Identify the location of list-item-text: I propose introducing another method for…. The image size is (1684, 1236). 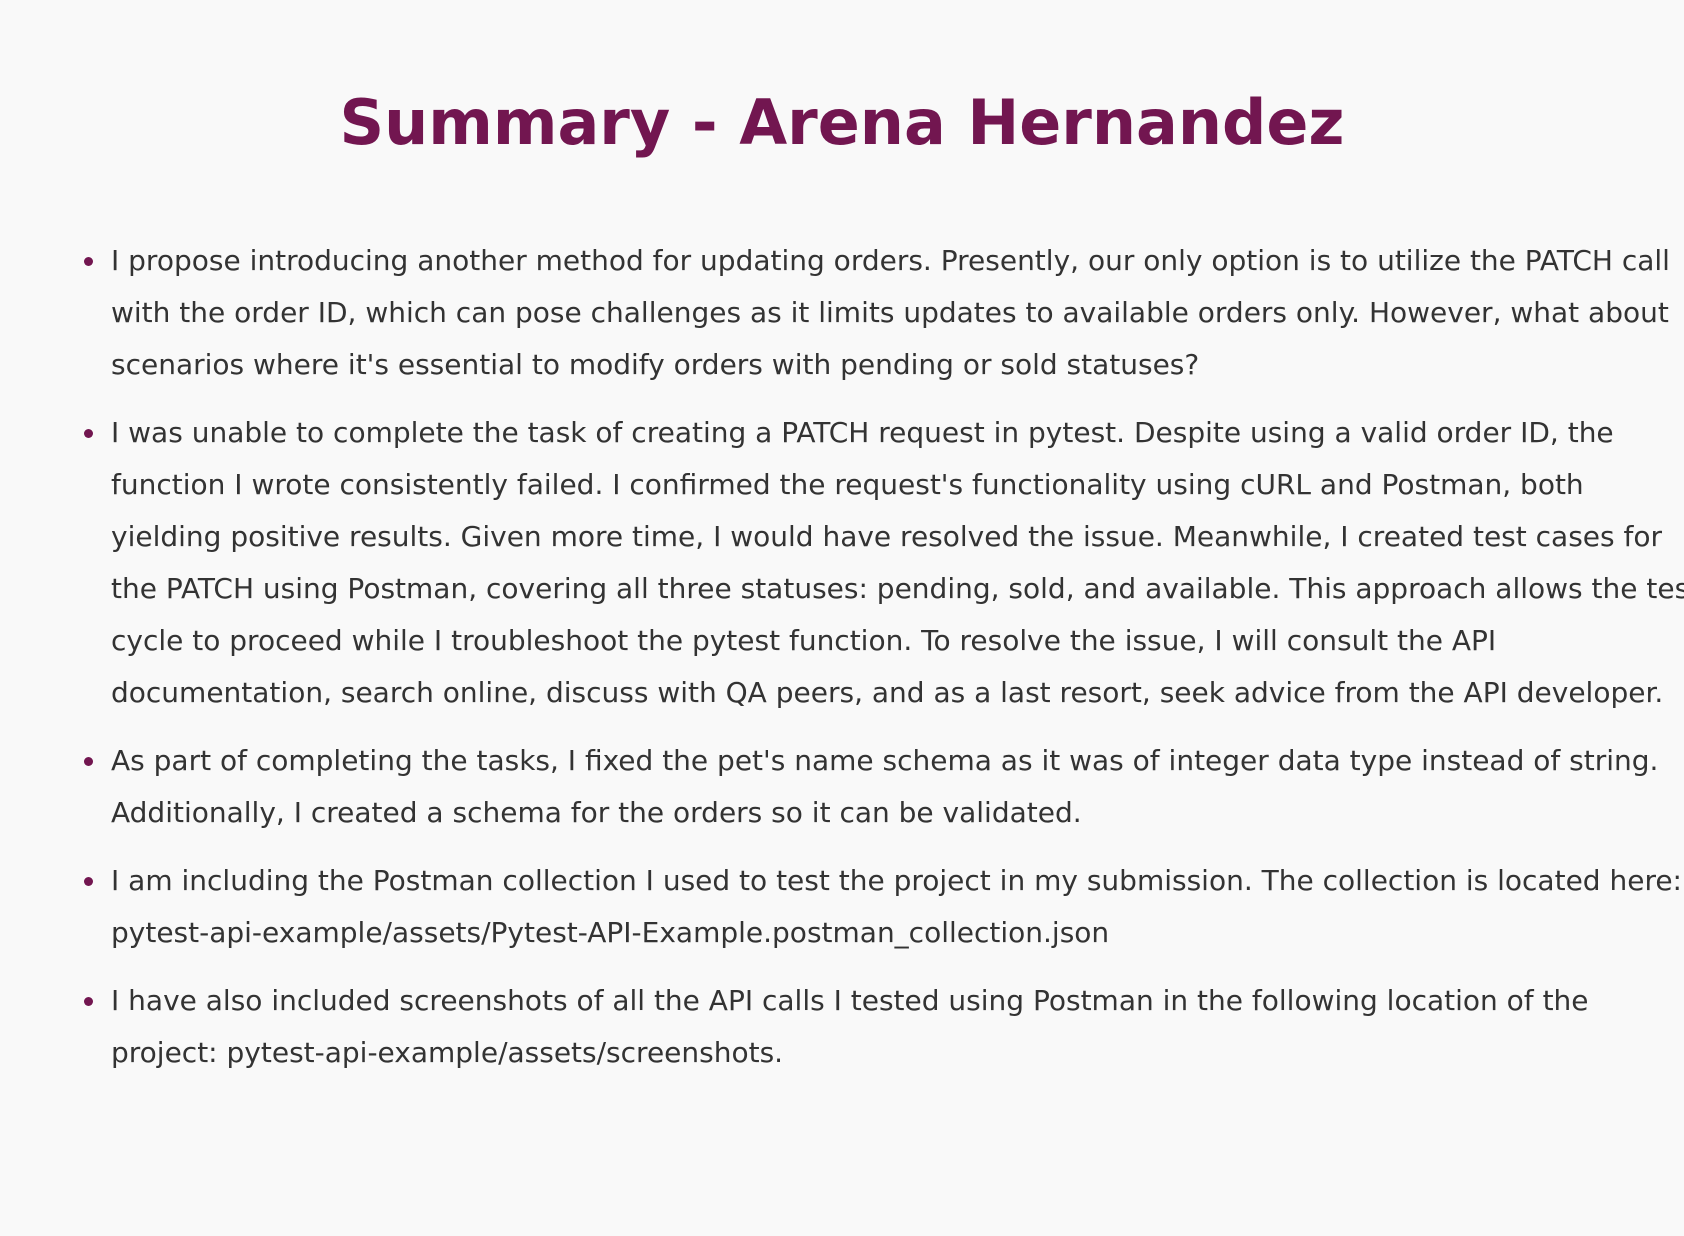
(890, 312).